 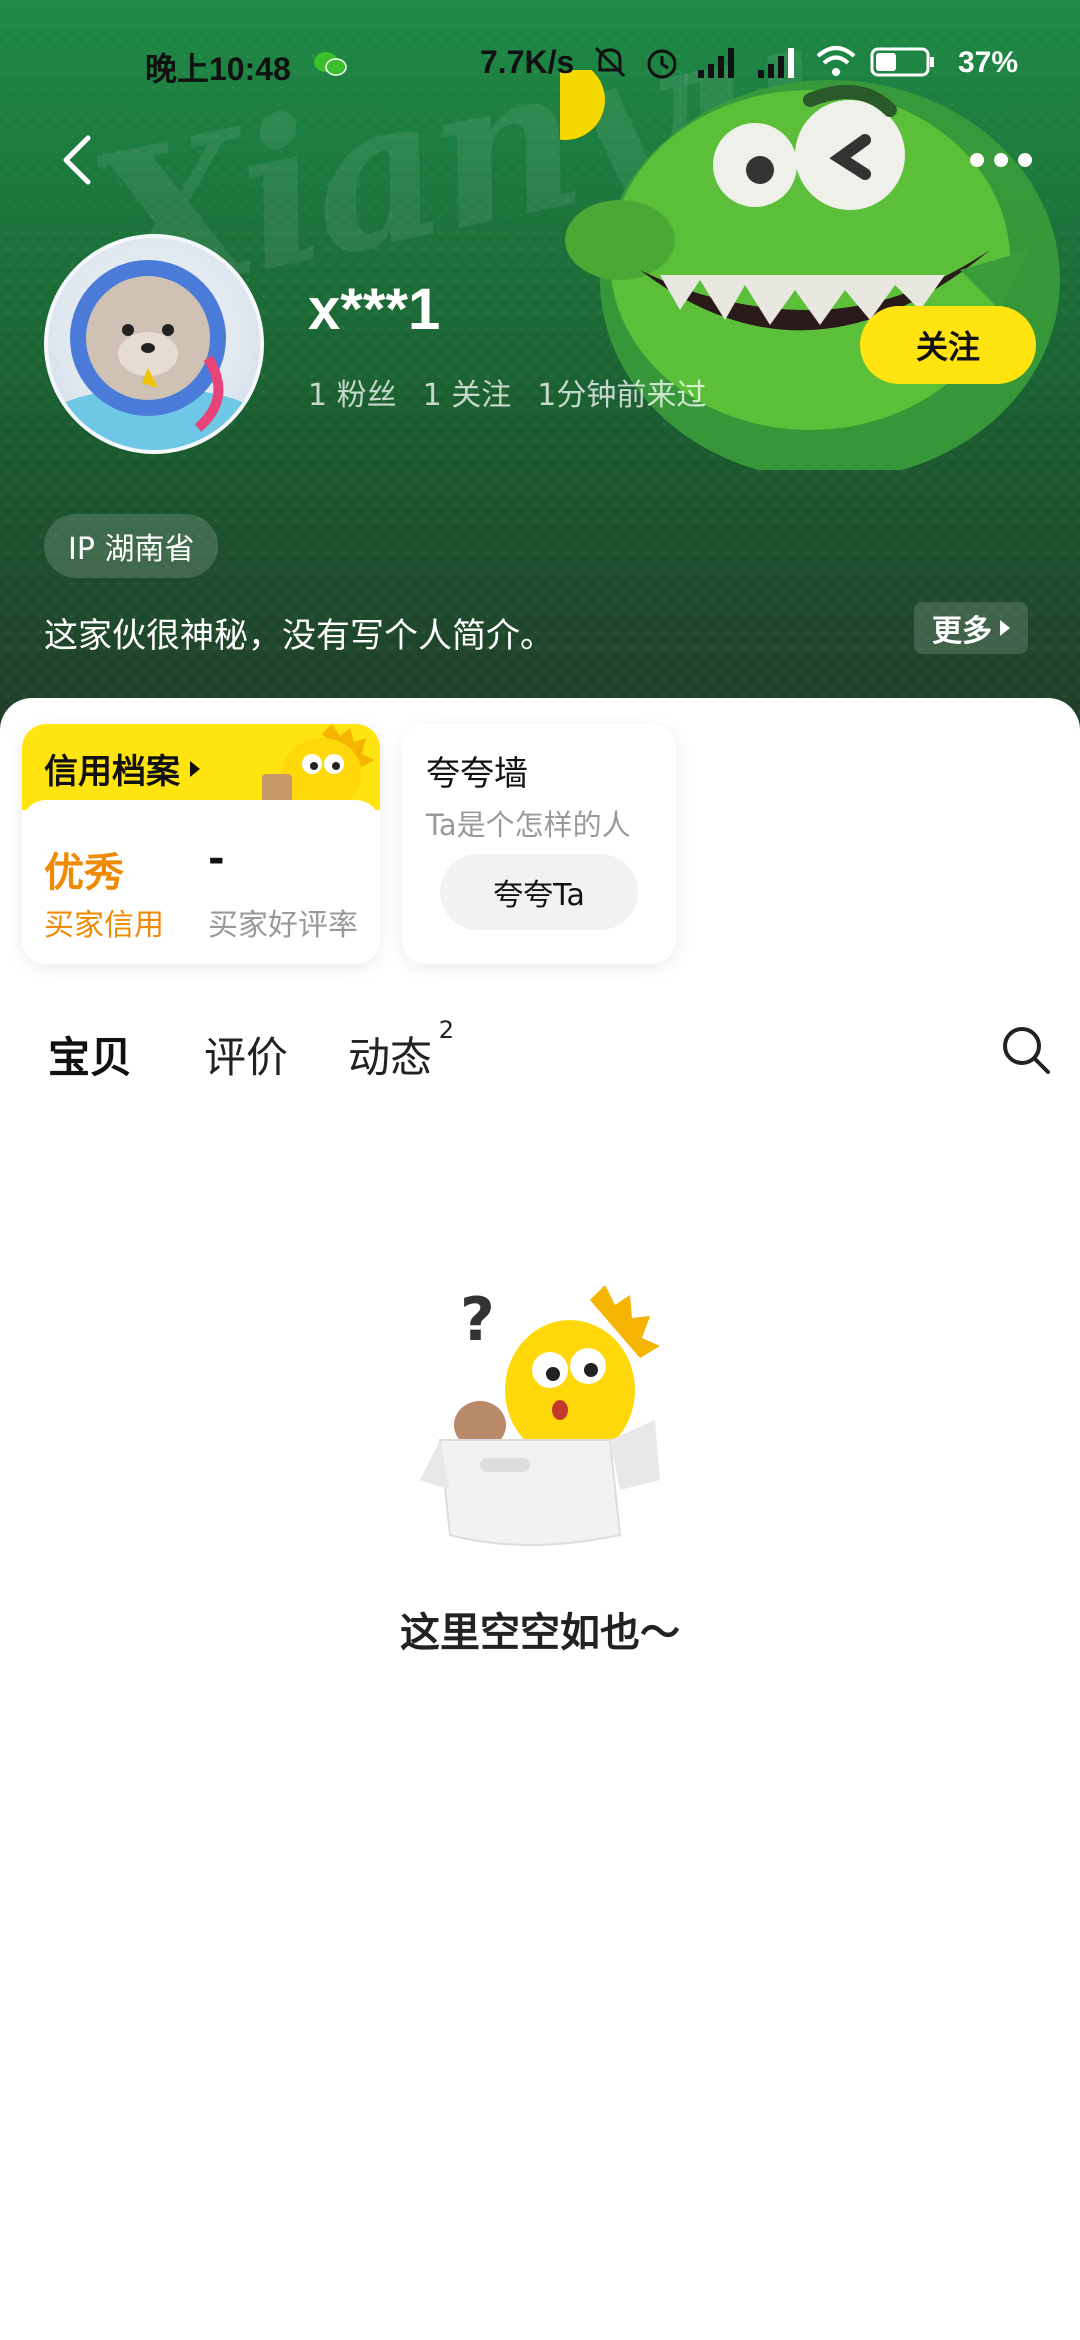 I want to click on more-info-label: 更多, so click(x=962, y=631).